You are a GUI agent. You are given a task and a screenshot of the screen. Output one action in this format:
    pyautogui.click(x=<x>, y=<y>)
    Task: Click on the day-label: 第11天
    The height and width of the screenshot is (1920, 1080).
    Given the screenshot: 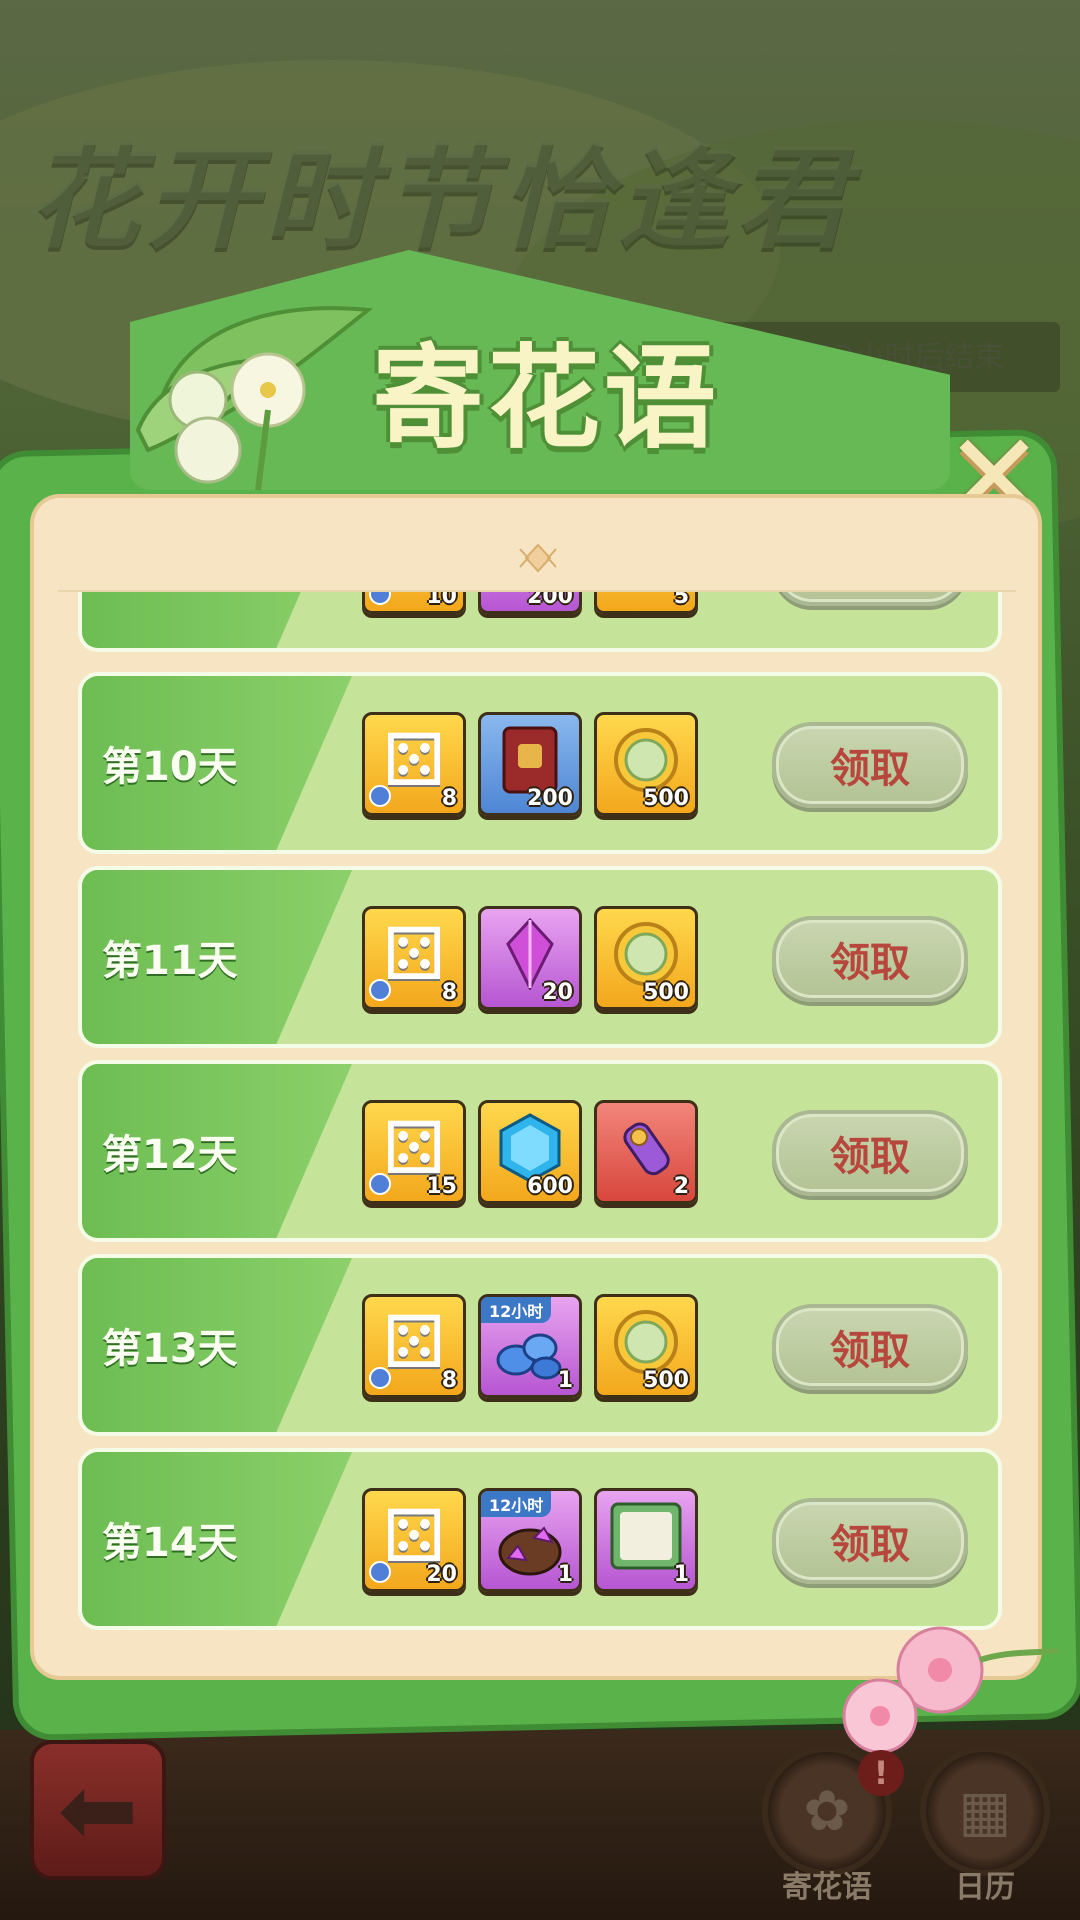 What is the action you would take?
    pyautogui.click(x=170, y=961)
    